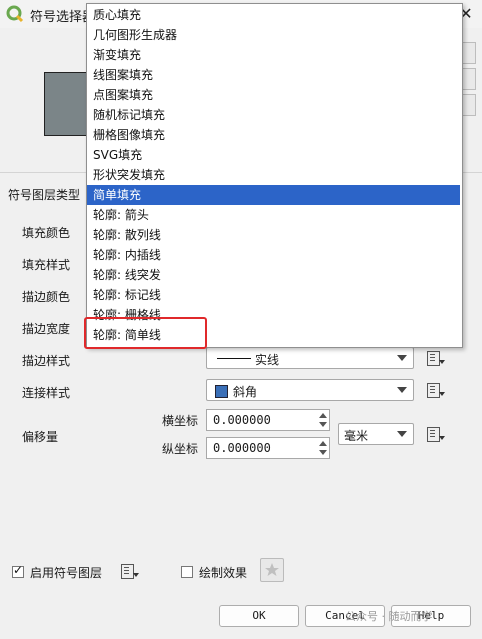 The height and width of the screenshot is (639, 482). I want to click on list-item: 轮廓: 线突发, so click(273, 275).